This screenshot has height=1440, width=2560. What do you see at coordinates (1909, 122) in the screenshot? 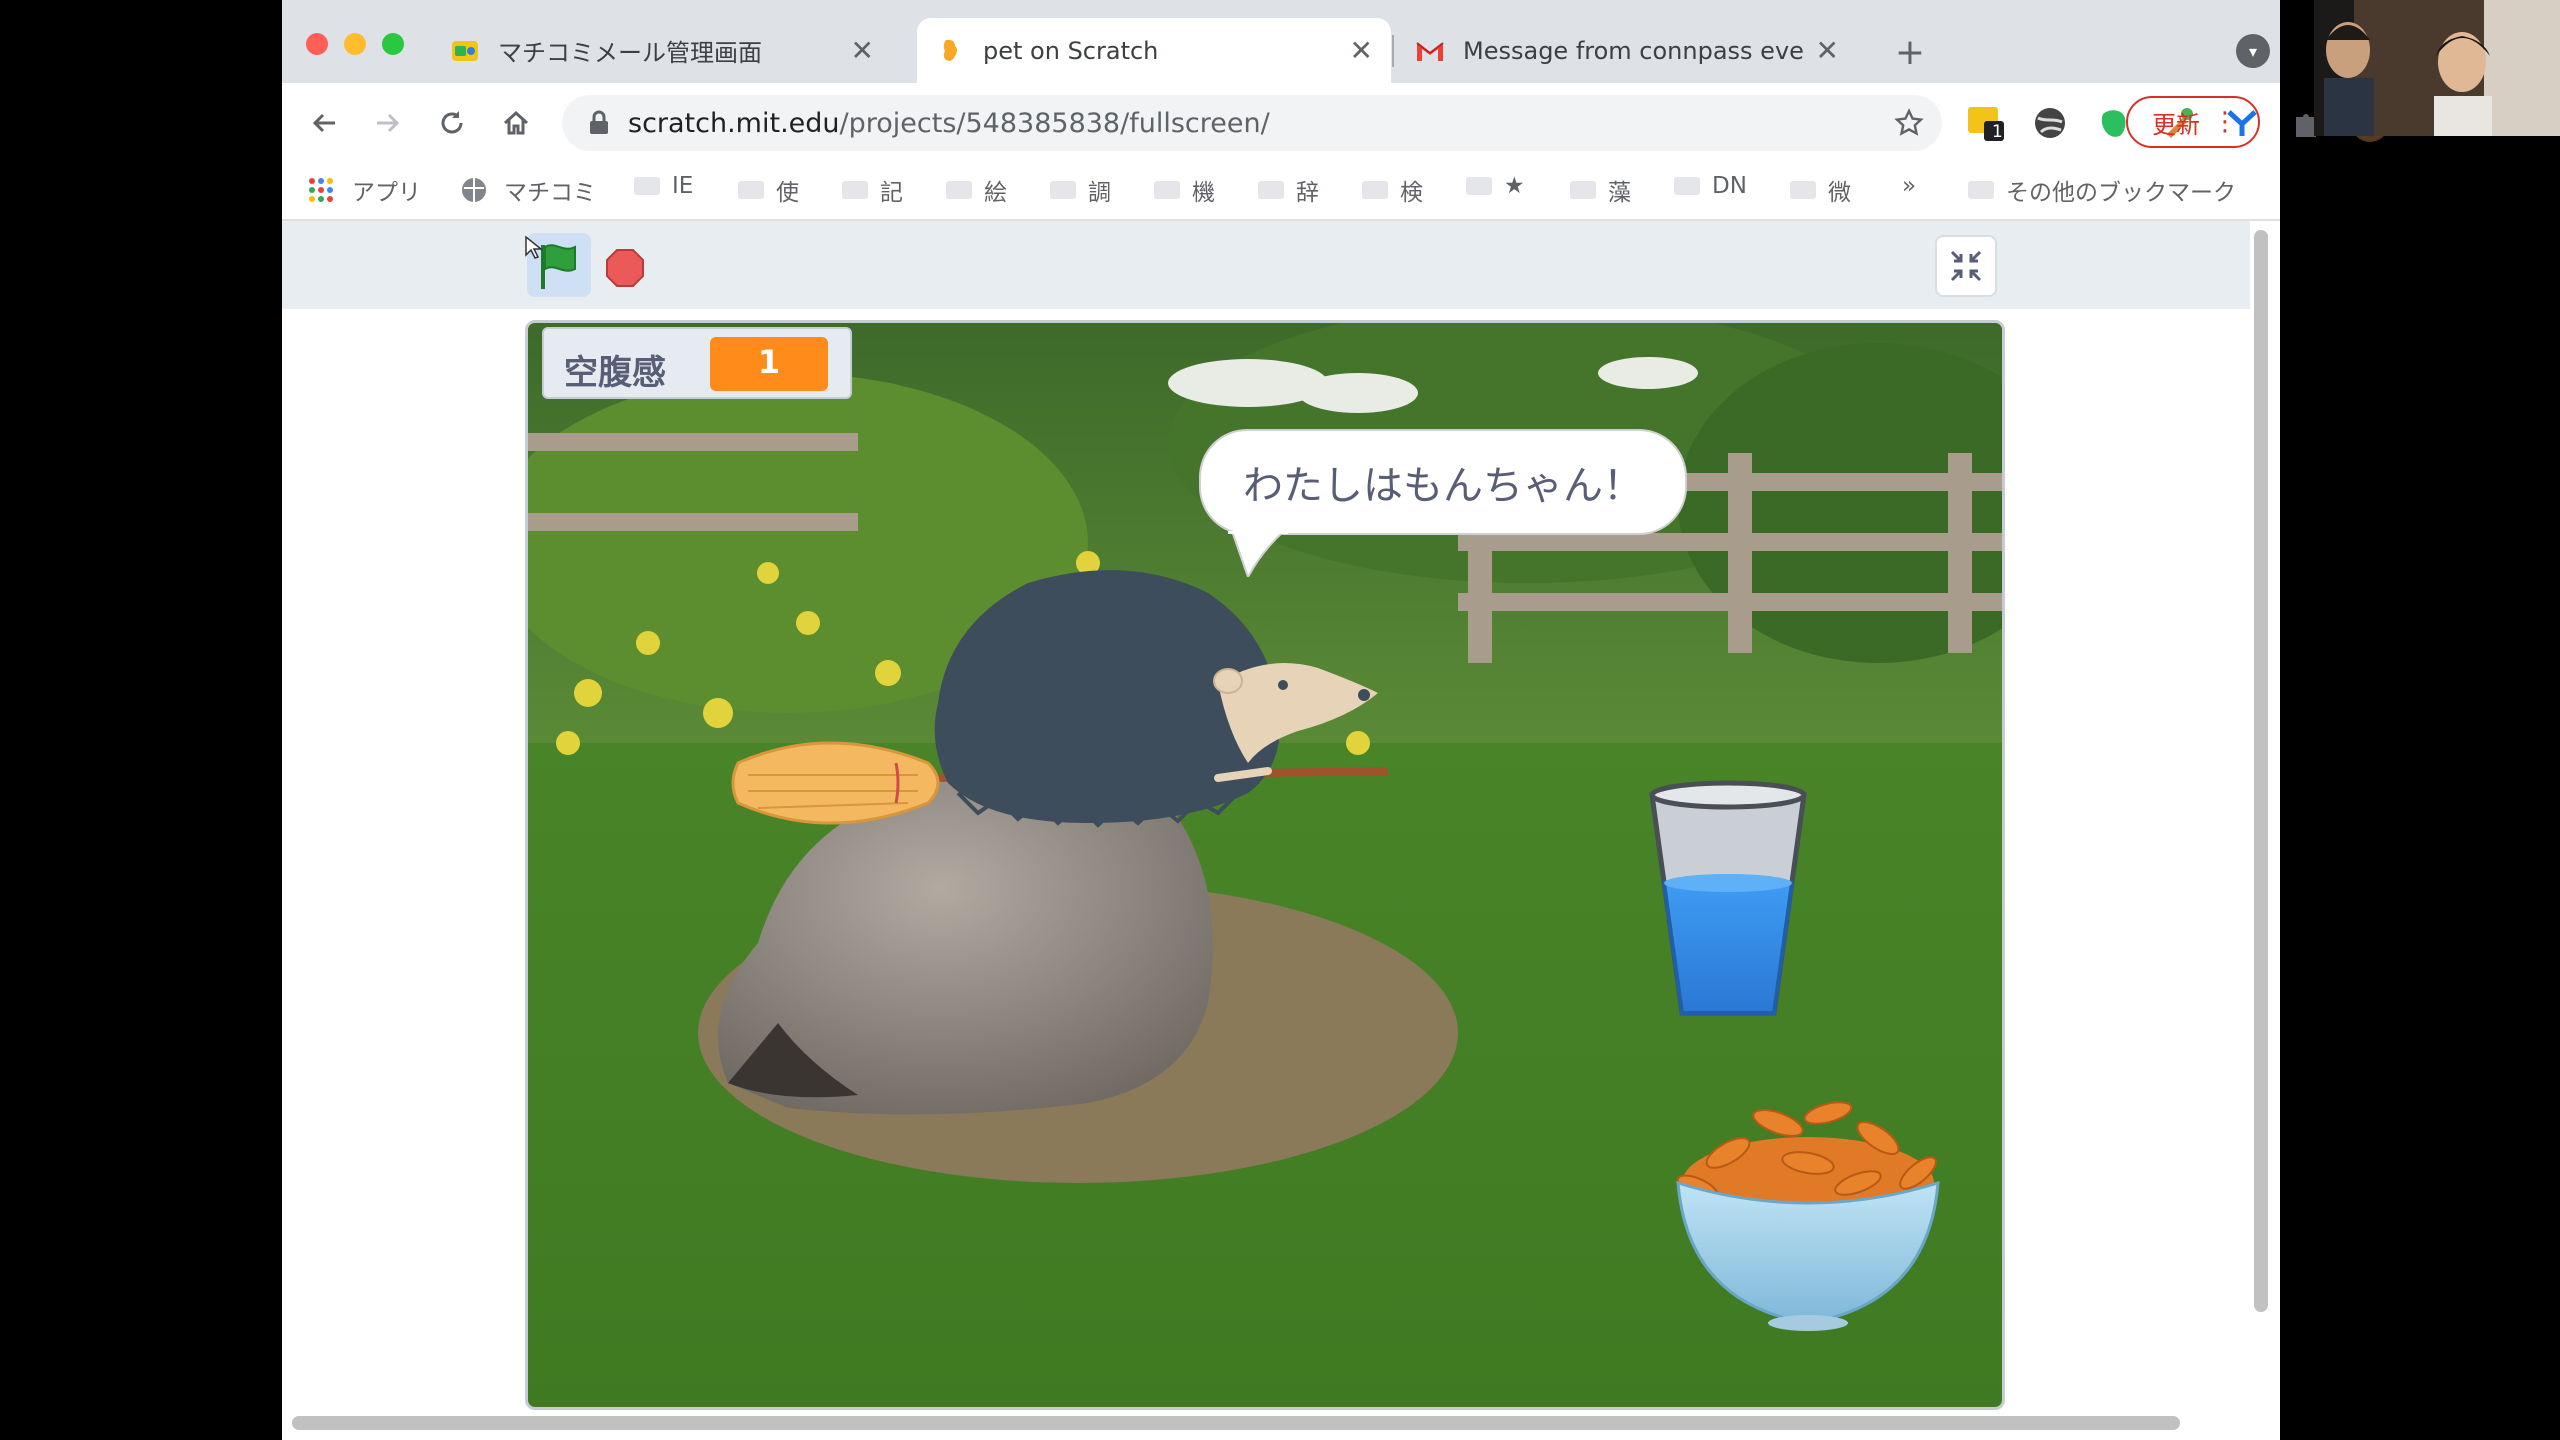
I see `bookmark-star-icon` at bounding box center [1909, 122].